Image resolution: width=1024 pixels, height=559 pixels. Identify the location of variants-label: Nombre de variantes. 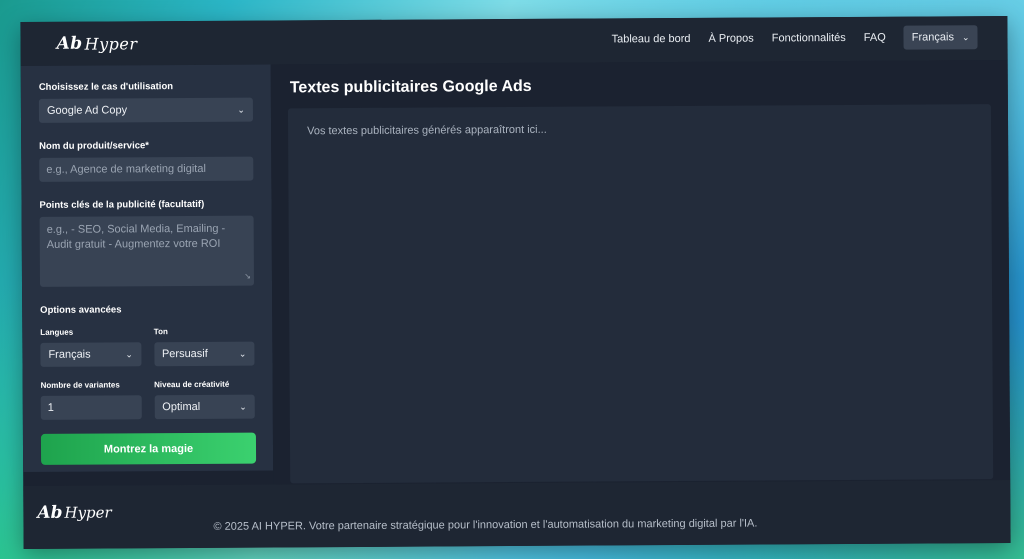
(80, 385).